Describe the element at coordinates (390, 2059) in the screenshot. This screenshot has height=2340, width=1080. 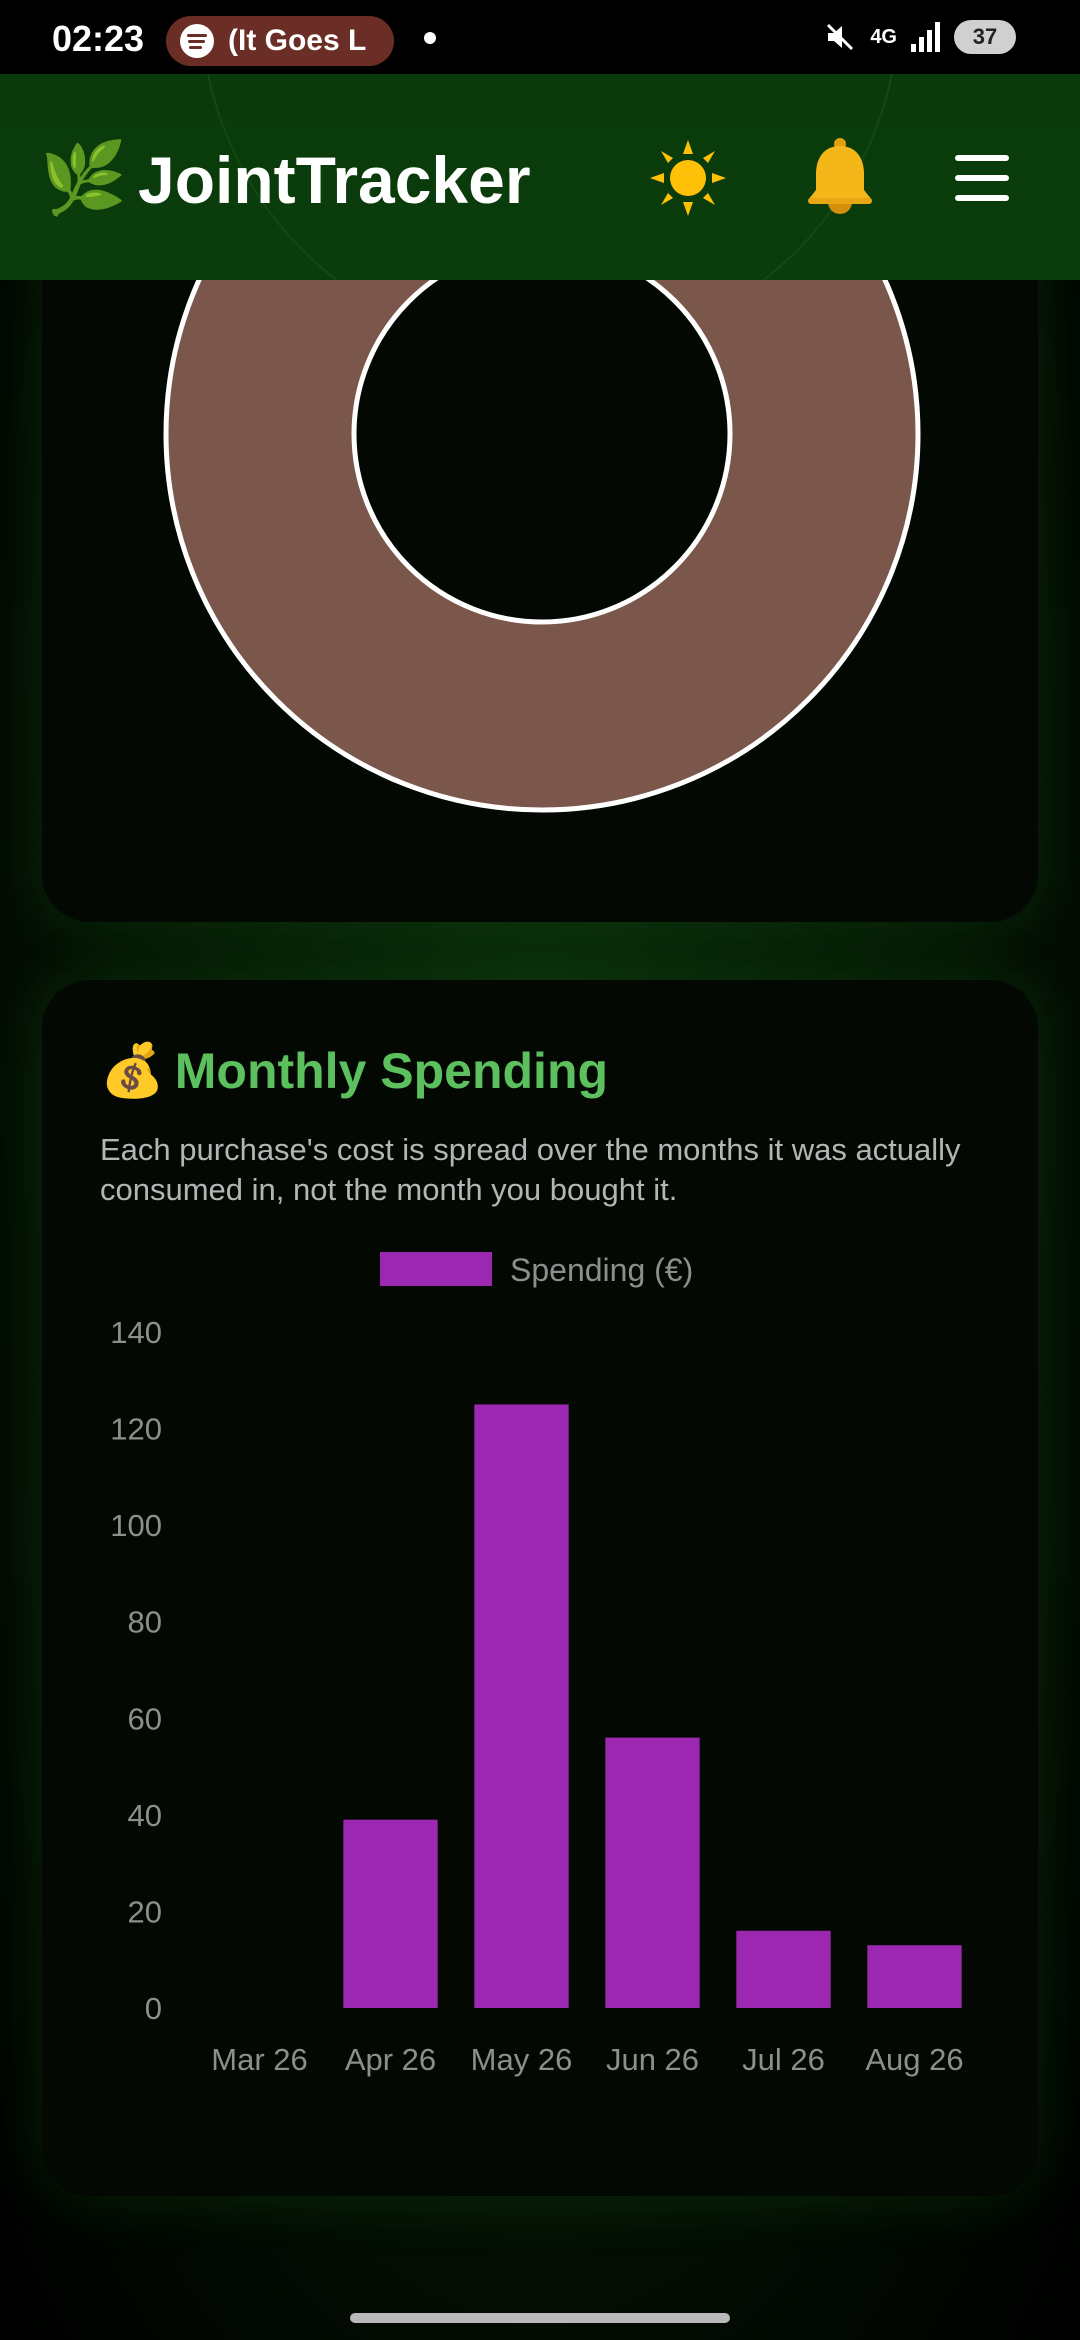
I see `x-tick-label: Apr 26` at that location.